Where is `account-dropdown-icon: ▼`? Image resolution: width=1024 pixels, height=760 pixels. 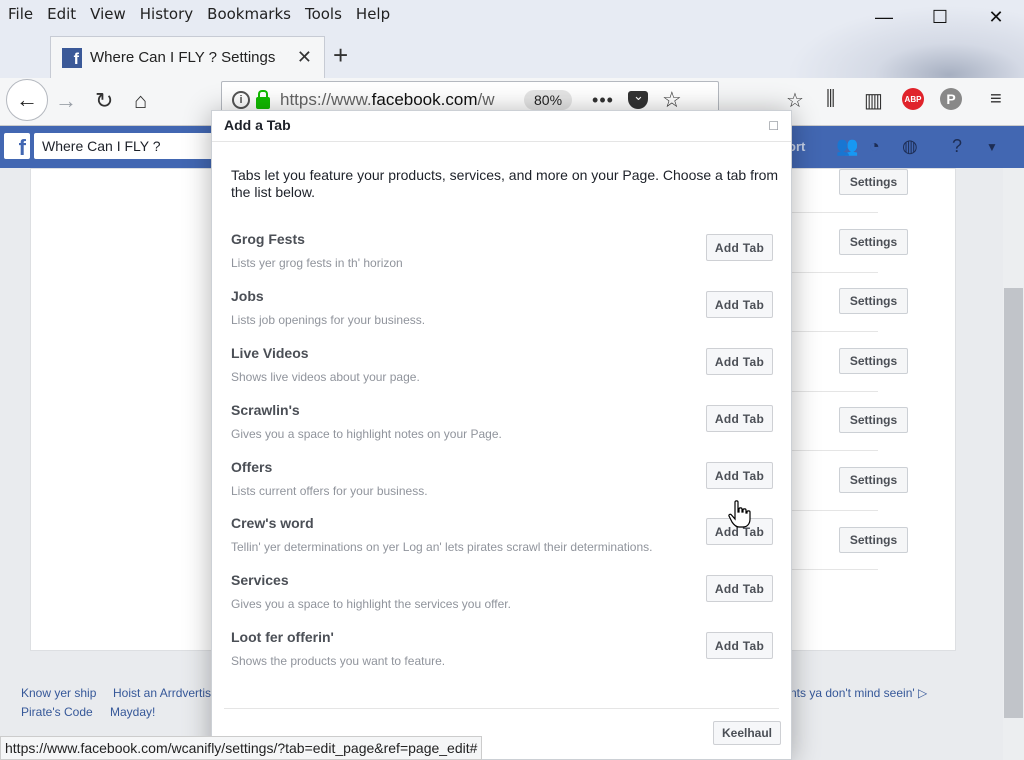
account-dropdown-icon: ▼ is located at coordinates (992, 147).